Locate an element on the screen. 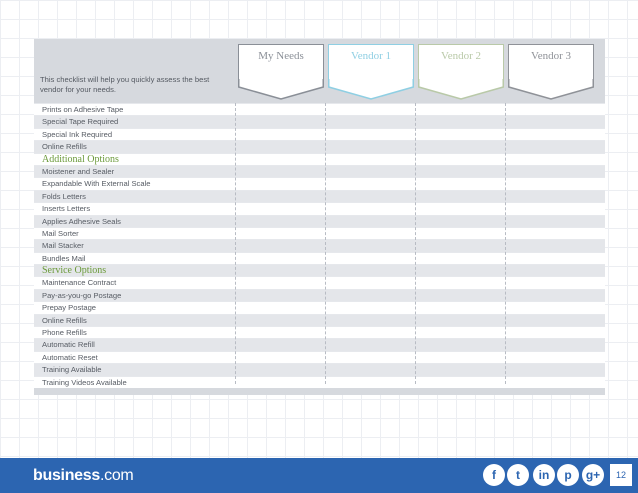  checklist-row: Expandable With External Scale is located at coordinates (319, 183).